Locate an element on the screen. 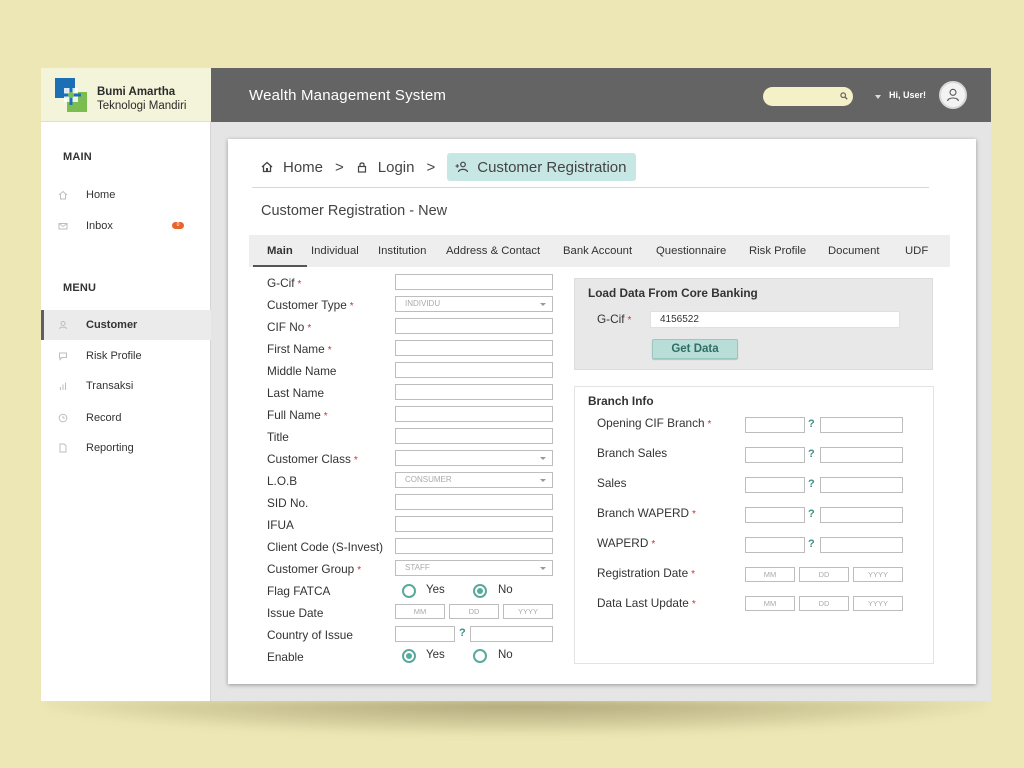 The width and height of the screenshot is (1024, 768). search-icon is located at coordinates (844, 96).